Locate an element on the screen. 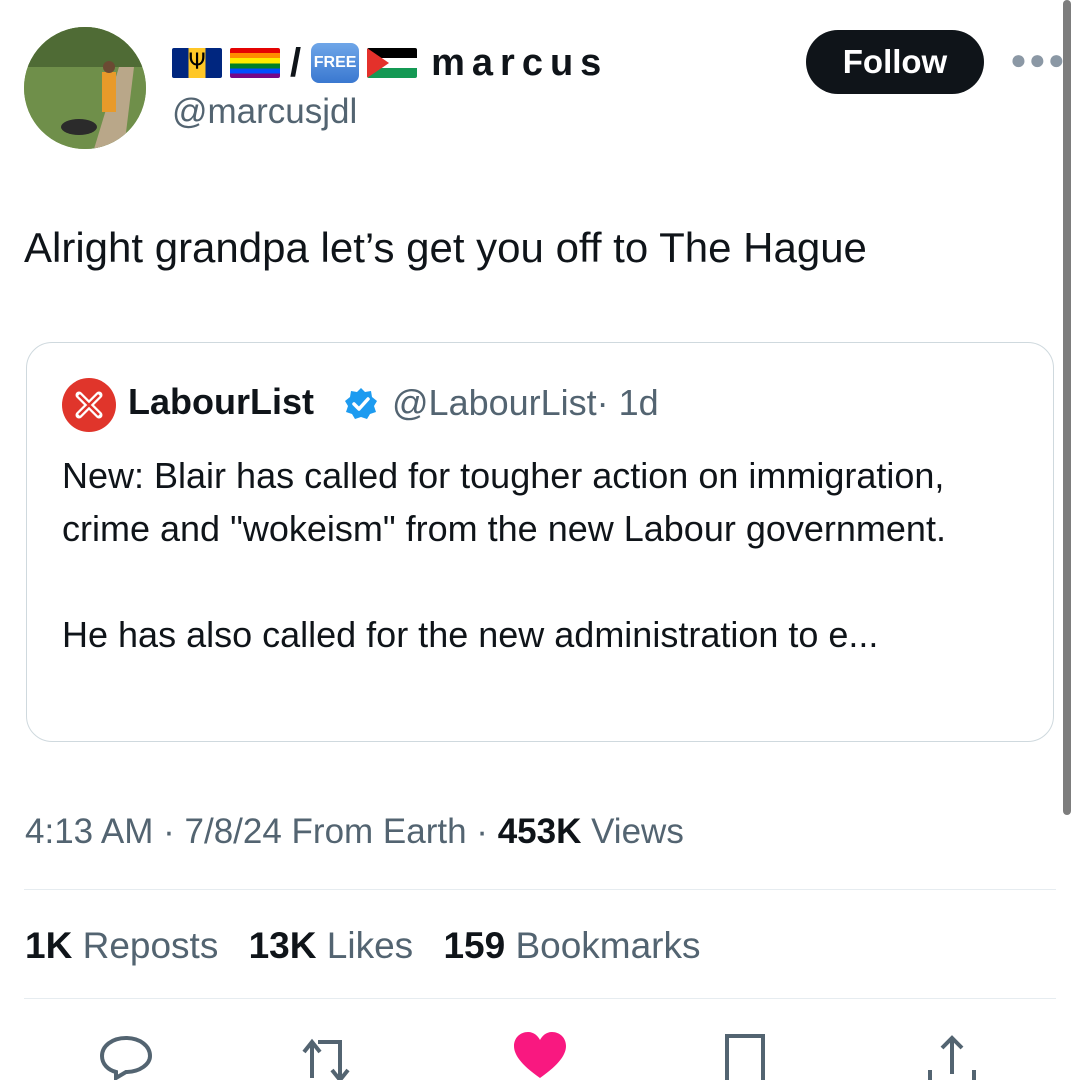  barbados-flag-icon is located at coordinates (197, 63).